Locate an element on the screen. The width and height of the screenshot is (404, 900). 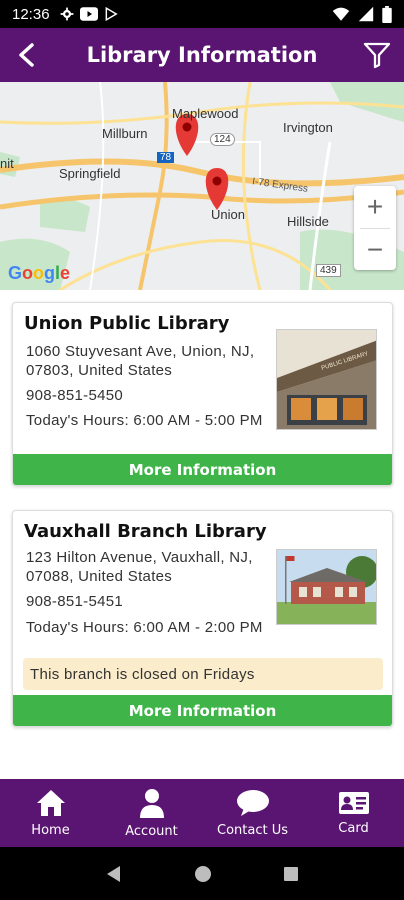
map-label: Millburn is located at coordinates (125, 133).